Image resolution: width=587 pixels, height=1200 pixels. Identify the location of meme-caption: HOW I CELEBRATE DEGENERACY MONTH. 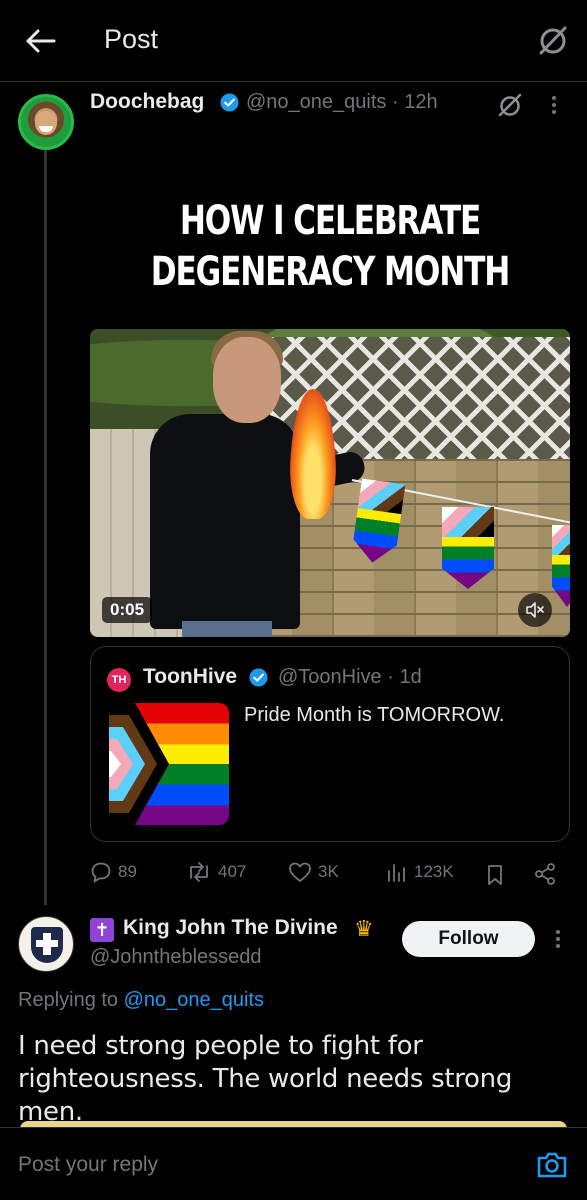
(330, 246).